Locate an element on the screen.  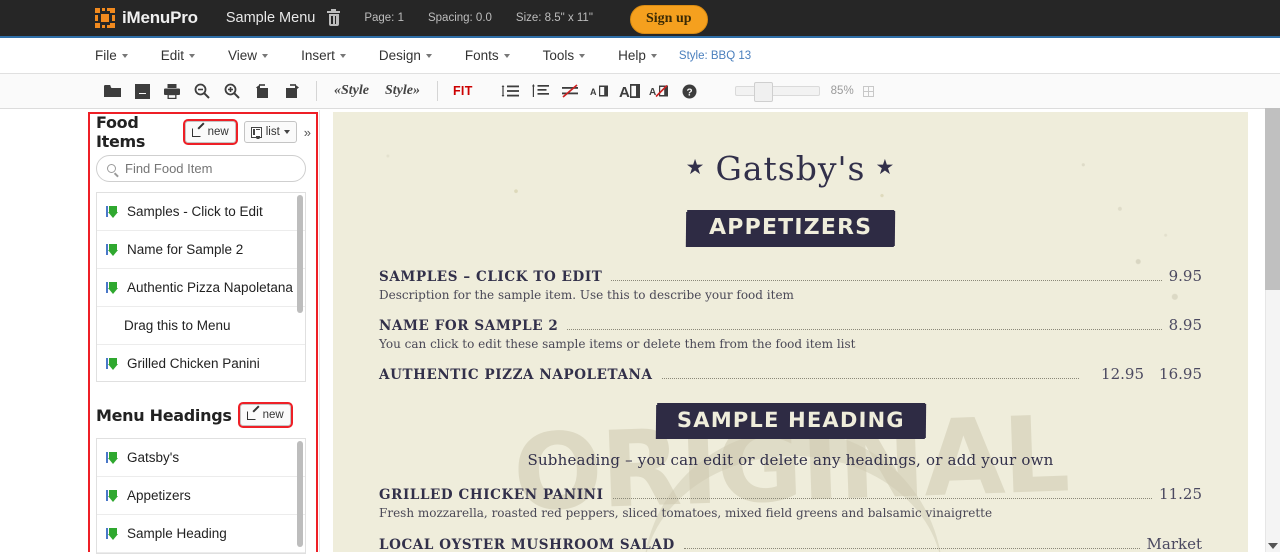
menu-title: Sample Menu is located at coordinates (270, 18).